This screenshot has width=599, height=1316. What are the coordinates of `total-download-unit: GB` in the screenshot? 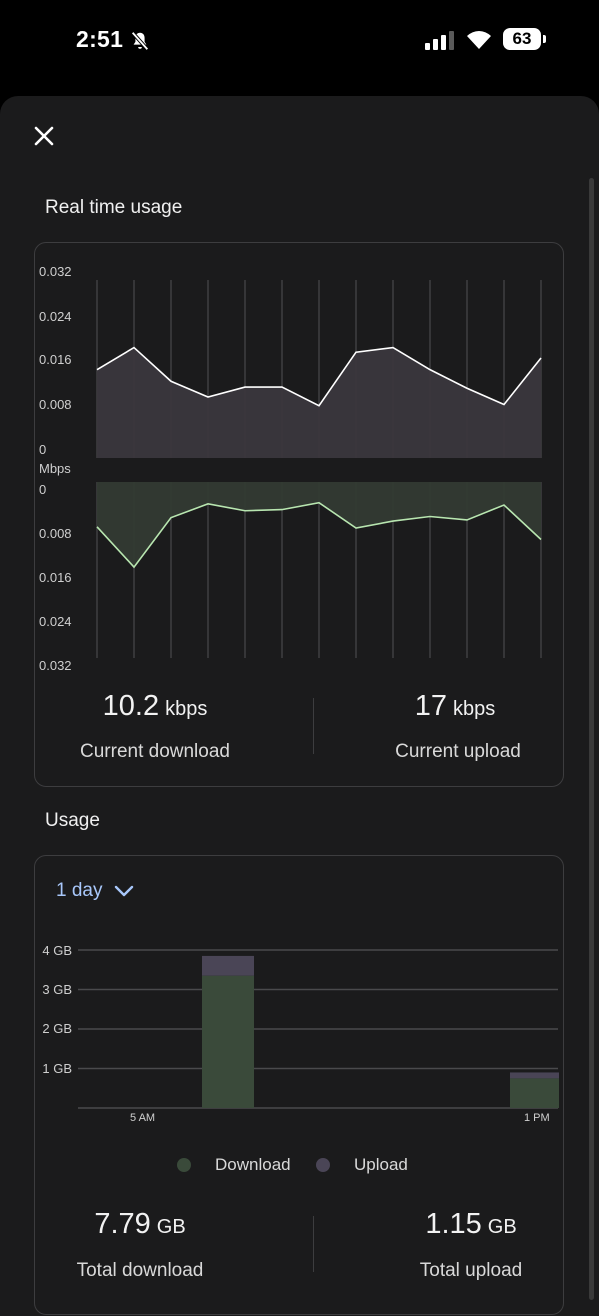 It's located at (171, 1227).